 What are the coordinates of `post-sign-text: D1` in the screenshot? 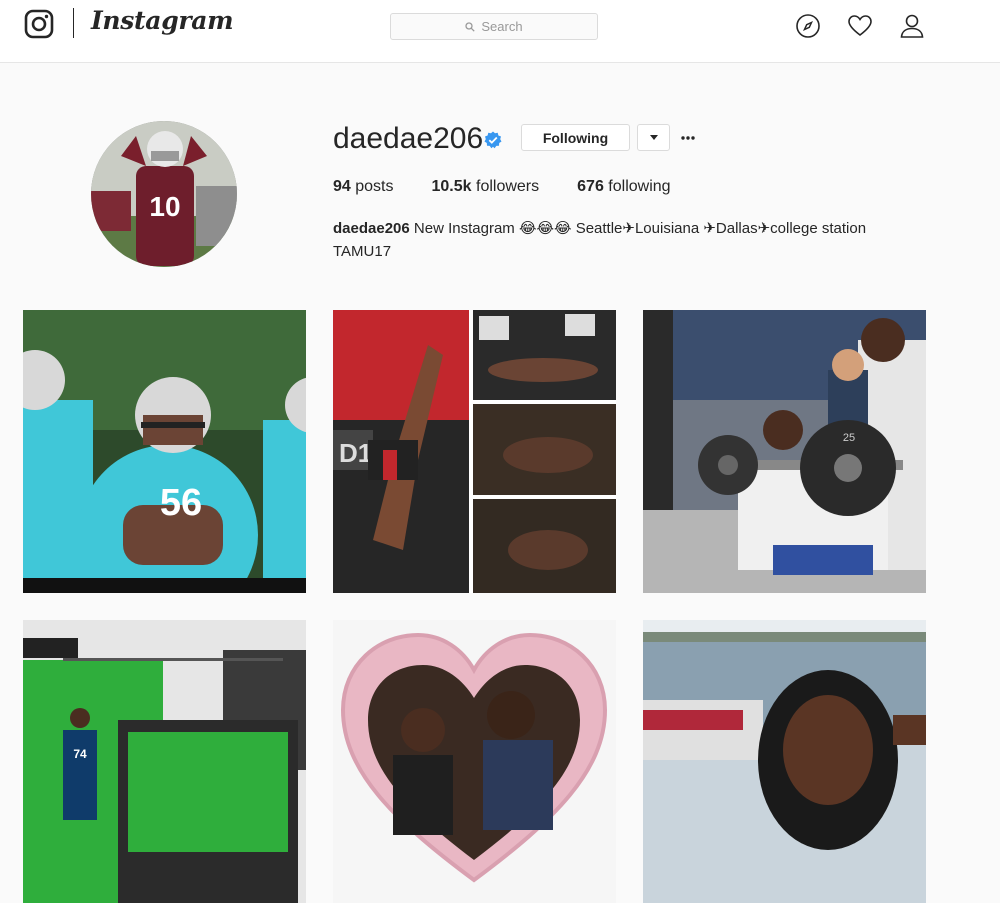 It's located at (355, 453).